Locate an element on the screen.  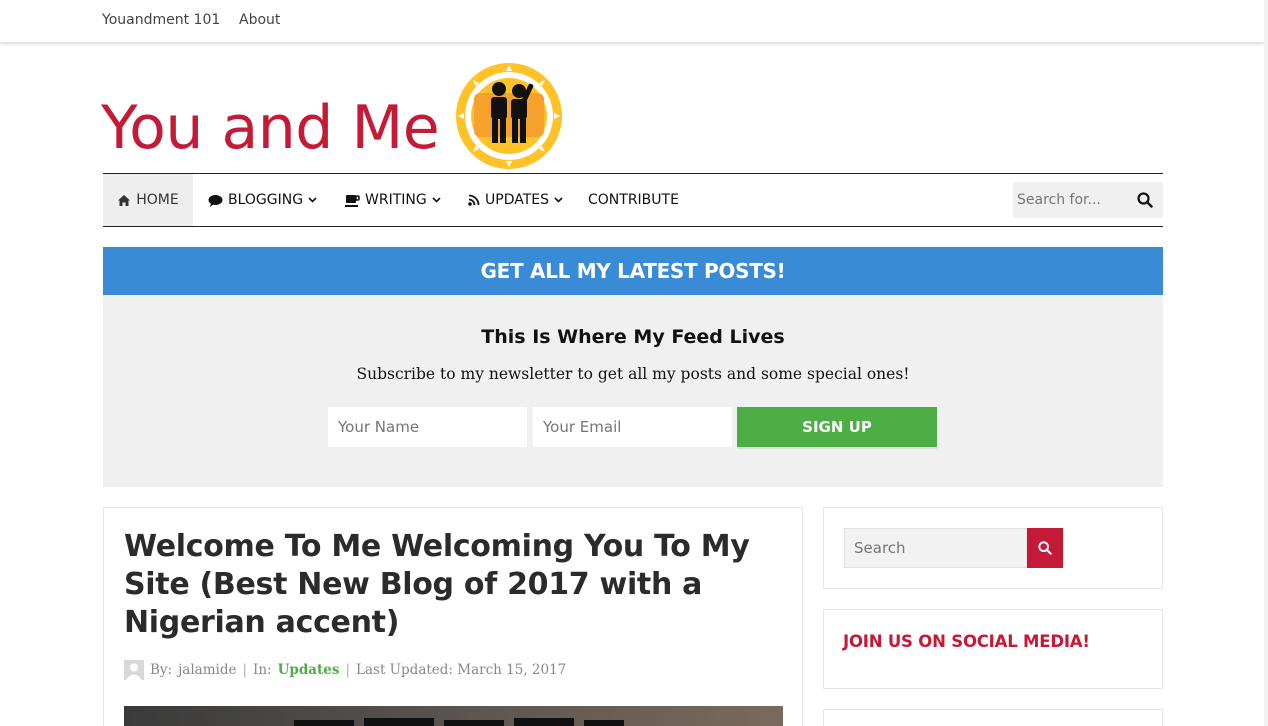
nav-item-label: UPDATES is located at coordinates (517, 200).